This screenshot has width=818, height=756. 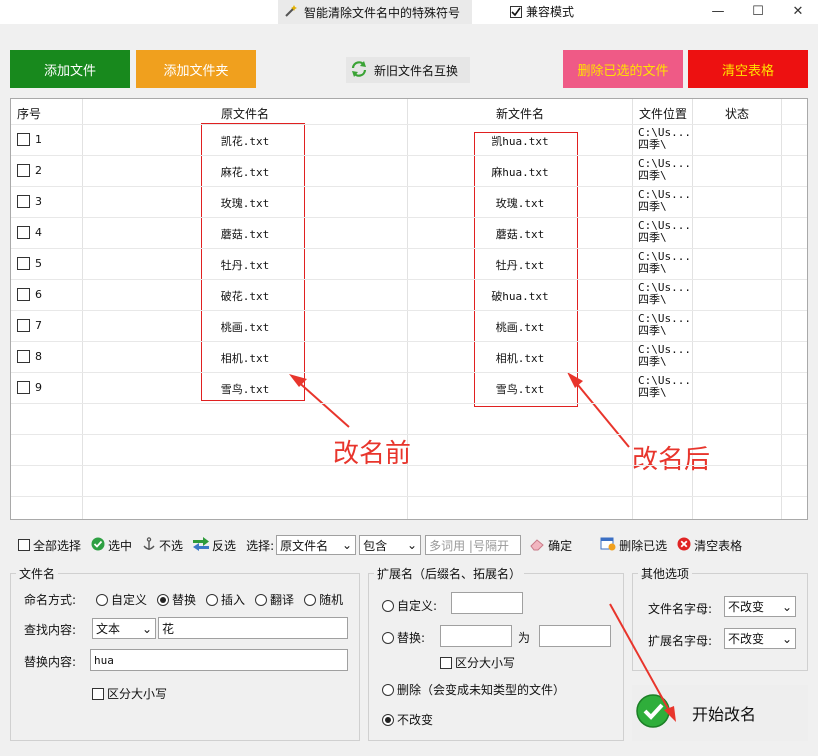 What do you see at coordinates (233, 600) in the screenshot?
I see `naming-mode-label: 插入` at bounding box center [233, 600].